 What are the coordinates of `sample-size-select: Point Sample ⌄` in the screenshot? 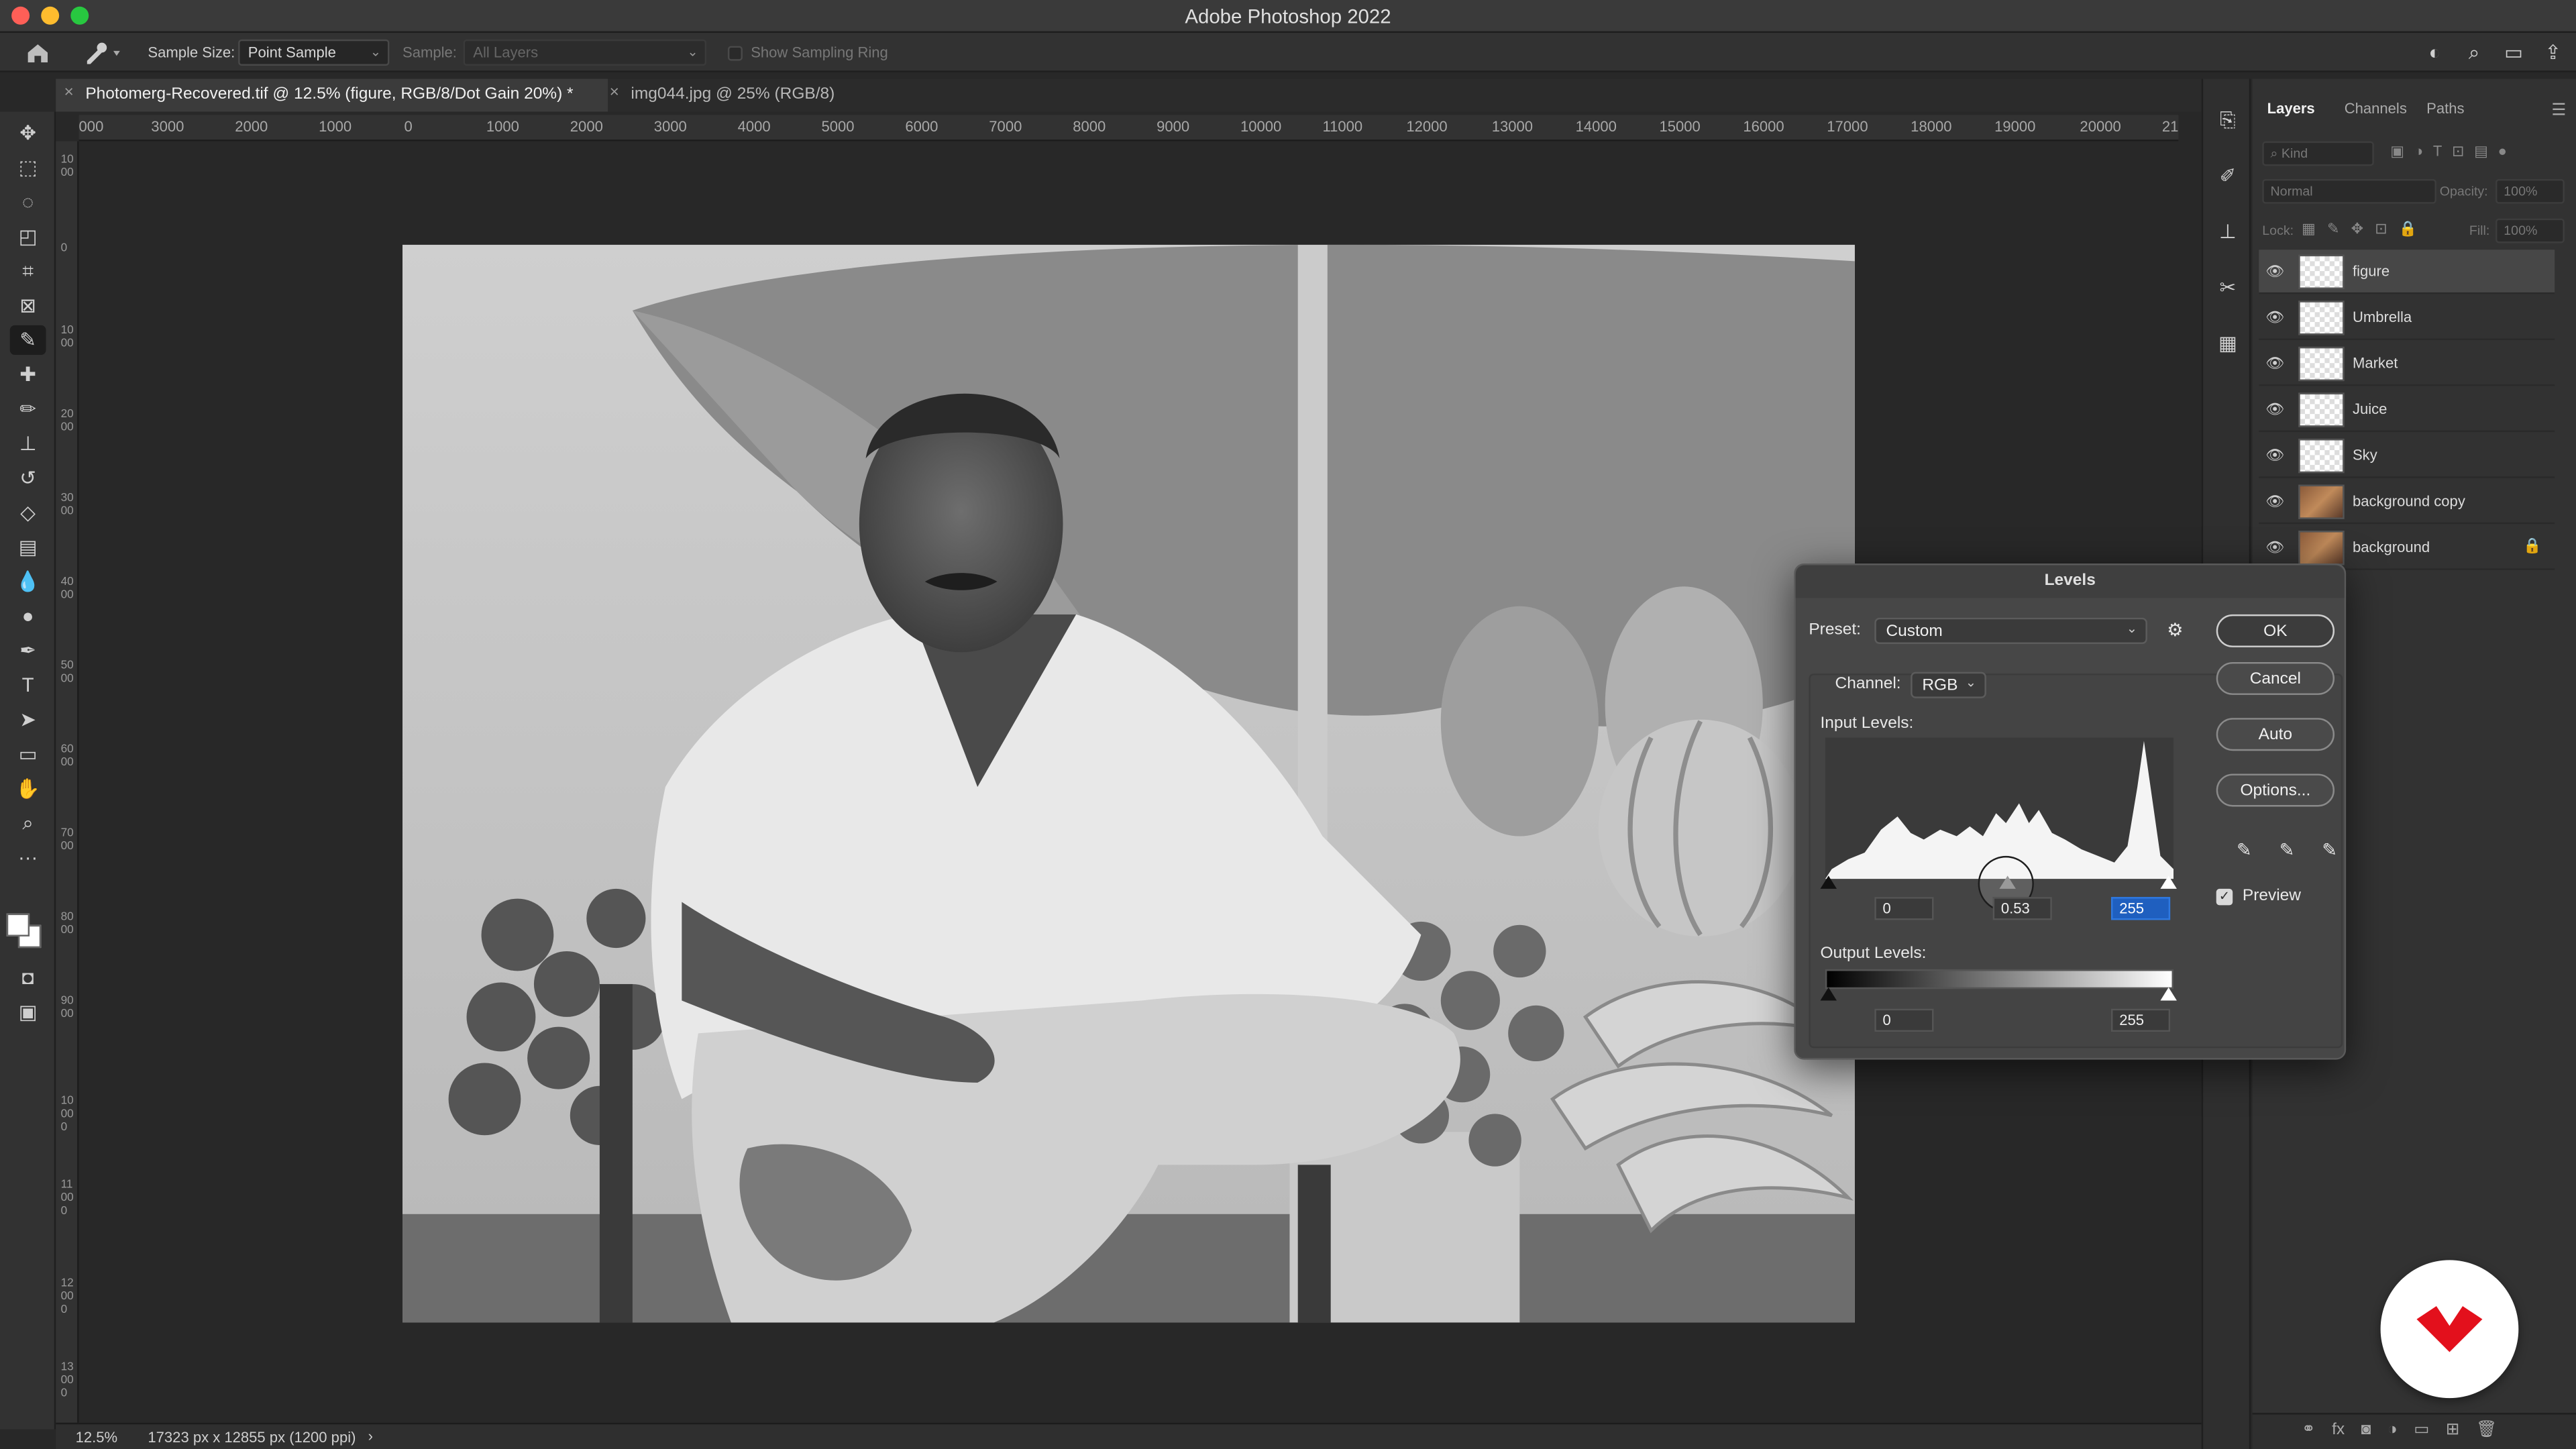 It's located at (314, 52).